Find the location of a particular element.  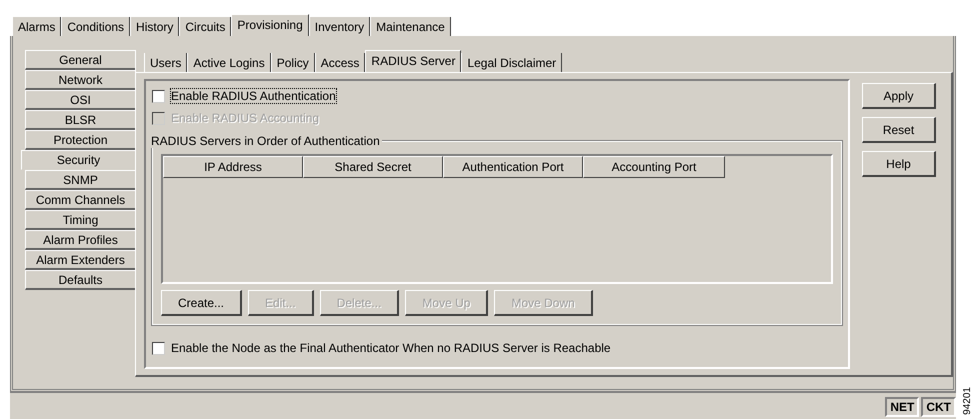

sidebar-item: Alarm Profiles is located at coordinates (80, 240).